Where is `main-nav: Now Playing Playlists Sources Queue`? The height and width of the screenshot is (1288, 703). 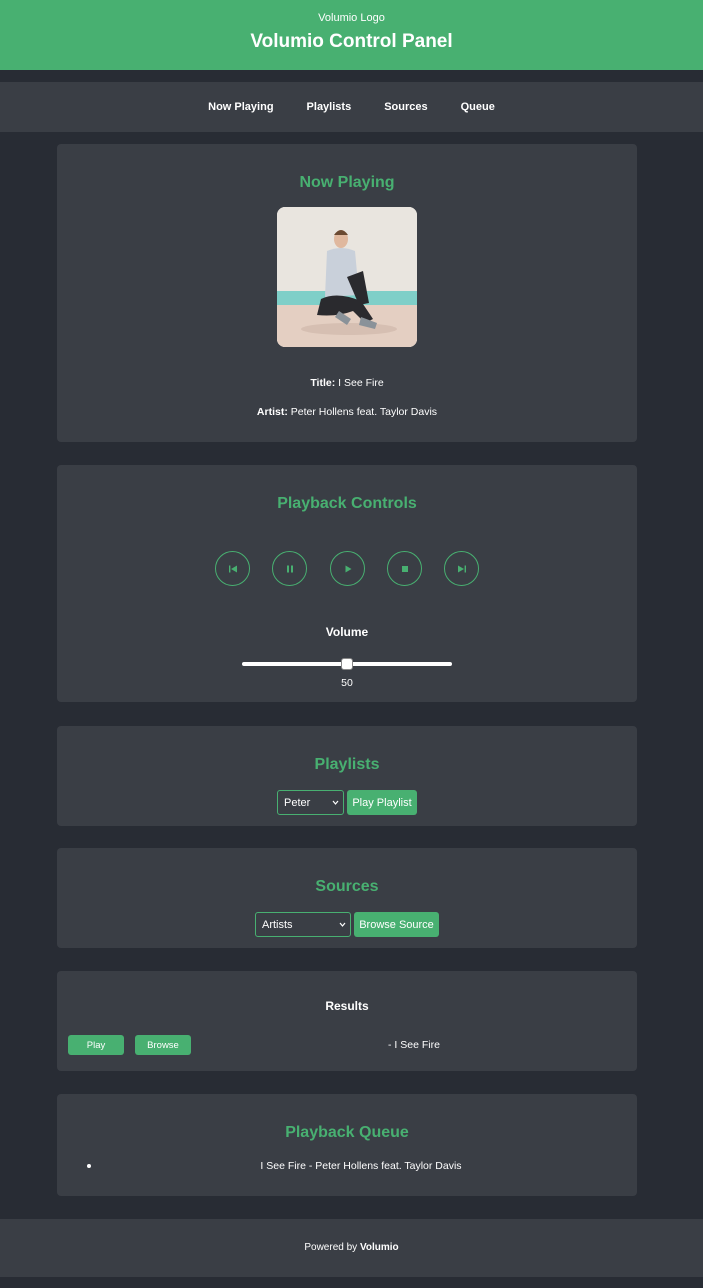
main-nav: Now Playing Playlists Sources Queue is located at coordinates (351, 107).